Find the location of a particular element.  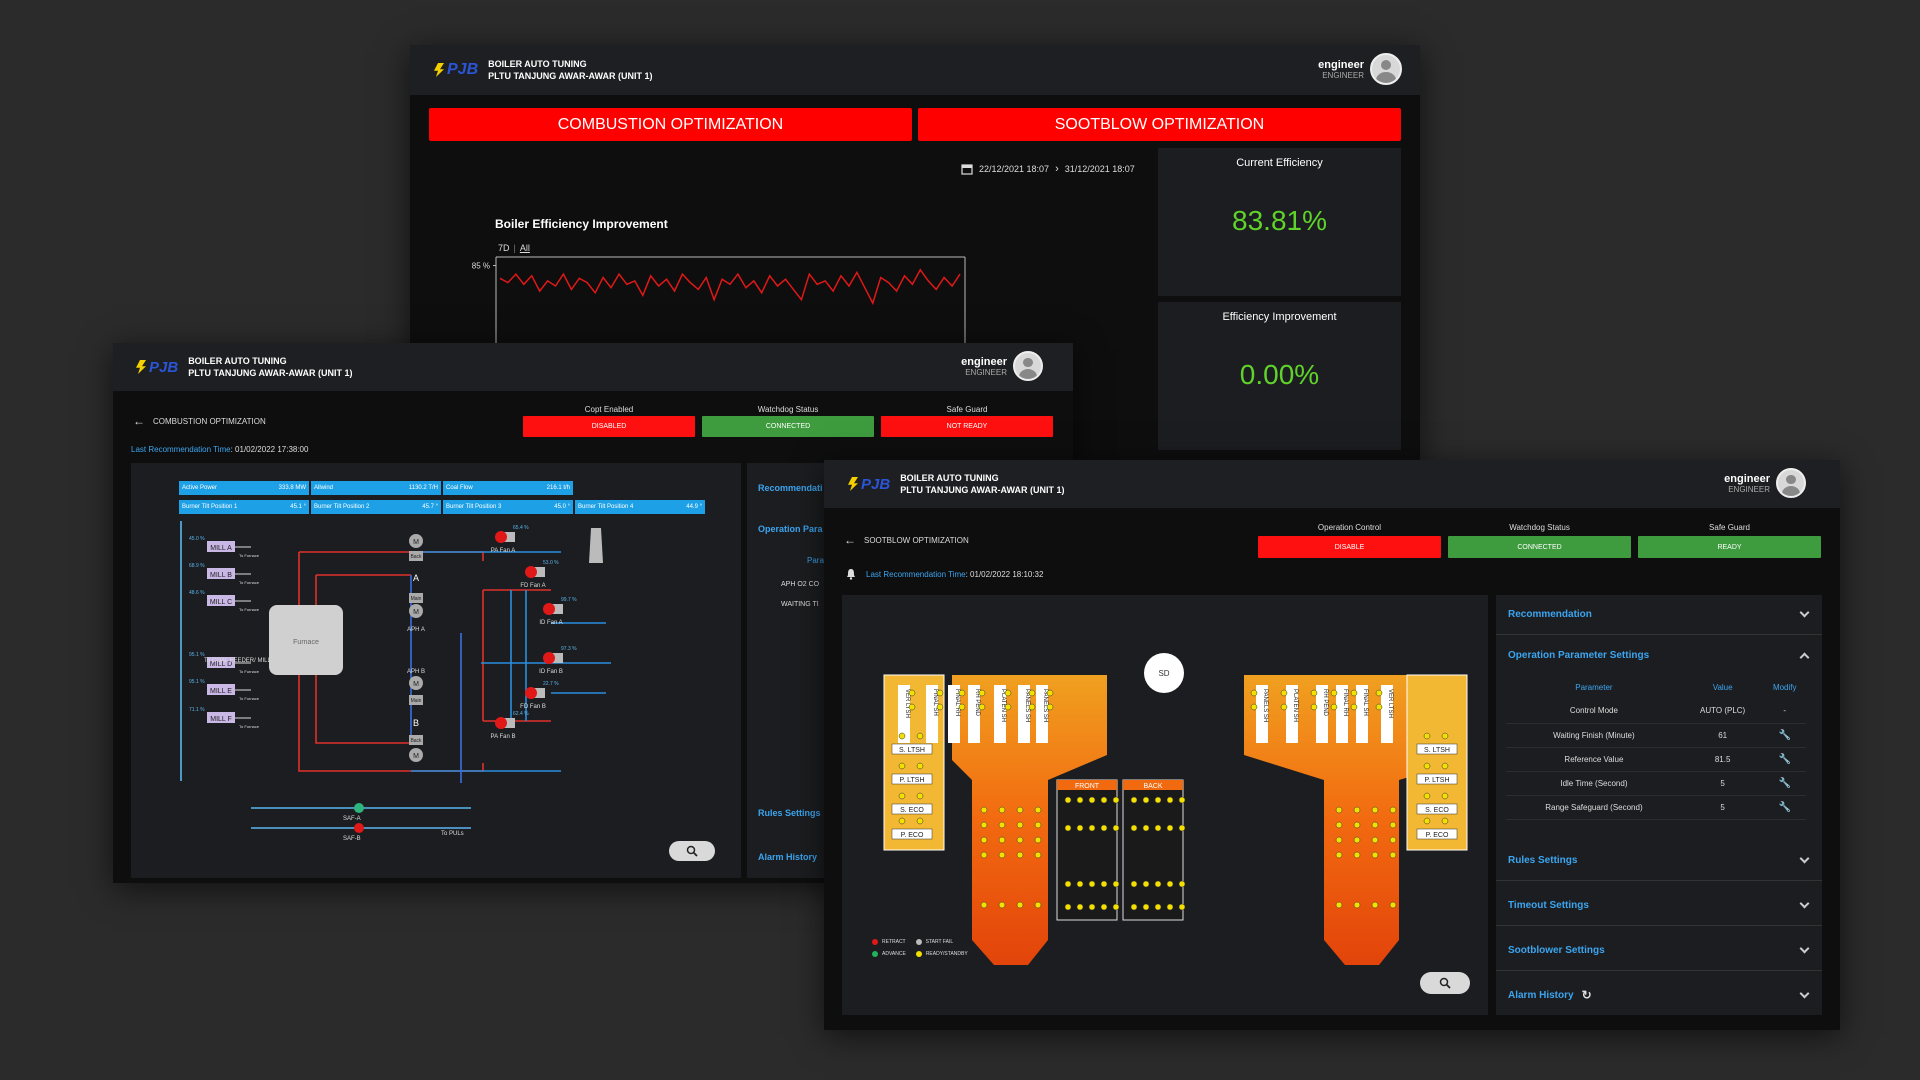

side-rules: Rules Settings is located at coordinates (789, 813).